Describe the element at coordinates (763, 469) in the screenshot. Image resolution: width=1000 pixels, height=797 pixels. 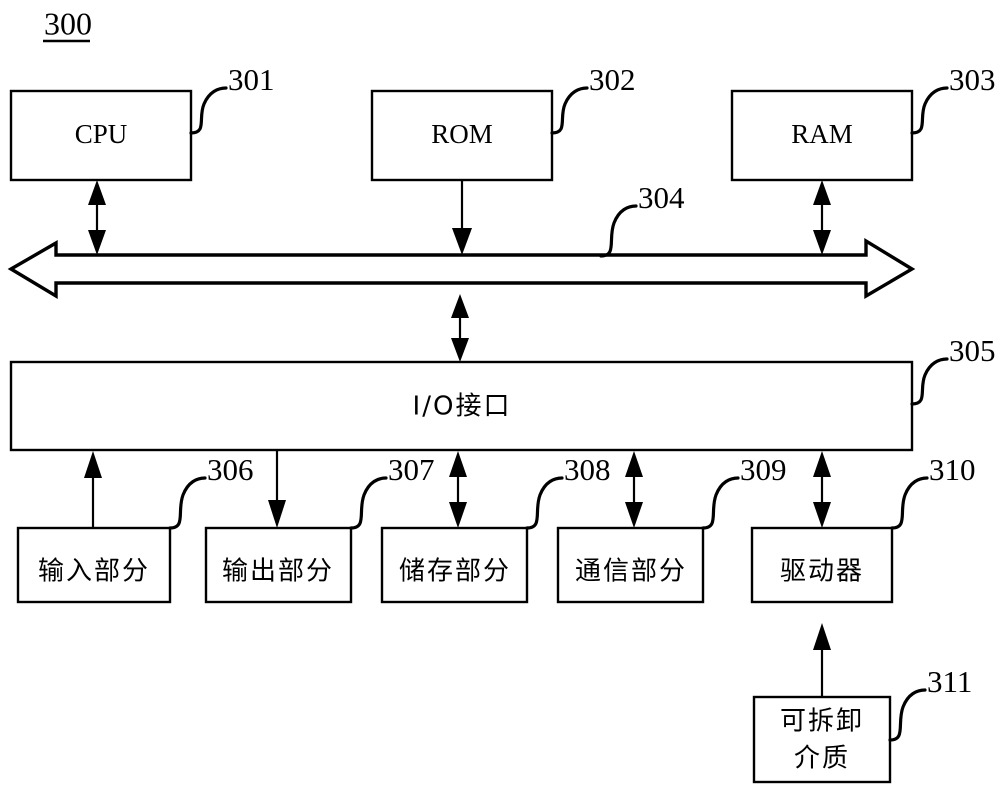
I see `communication-part-ref-number: 309` at that location.